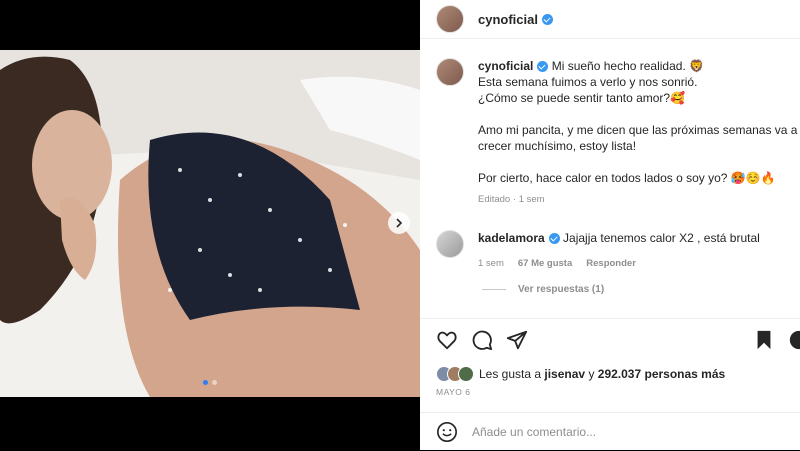 Image resolution: width=800 pixels, height=451 pixels. What do you see at coordinates (494, 289) in the screenshot?
I see `replies-divider` at bounding box center [494, 289].